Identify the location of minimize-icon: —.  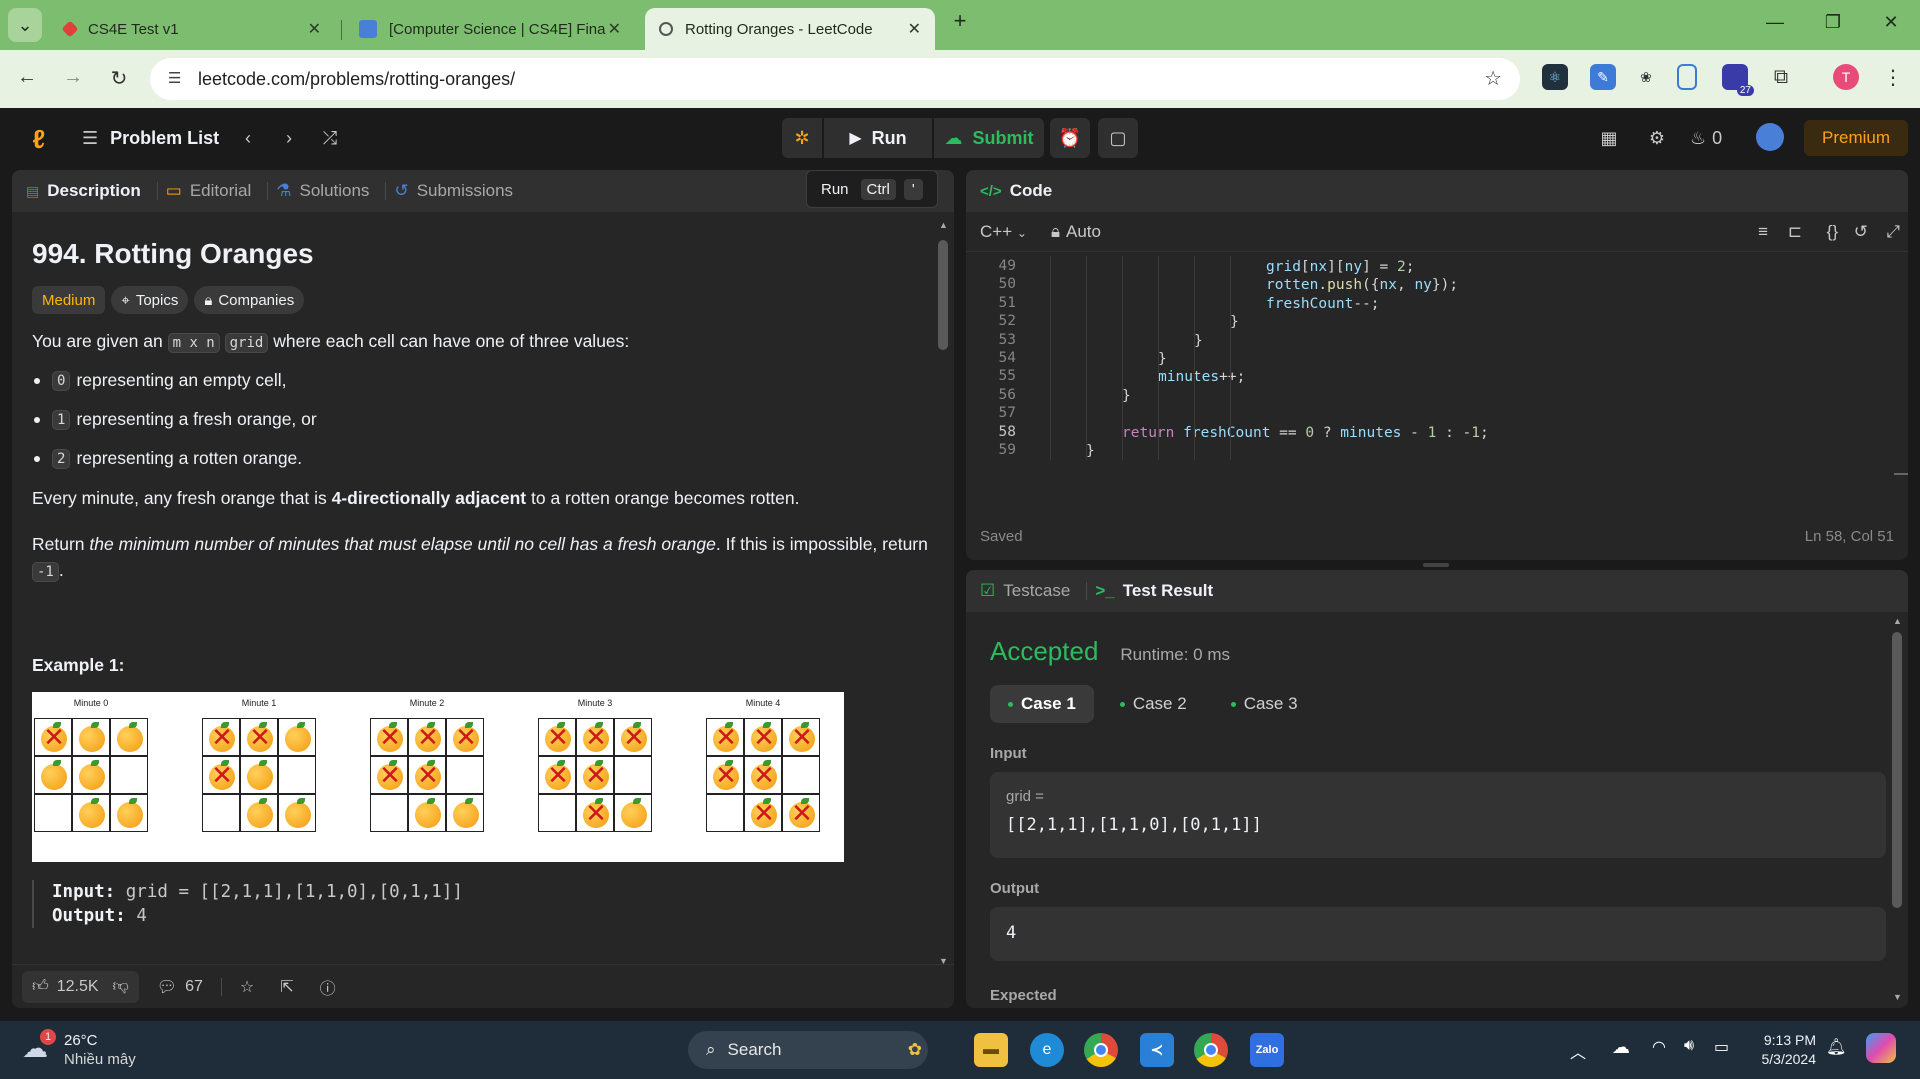
(1775, 22).